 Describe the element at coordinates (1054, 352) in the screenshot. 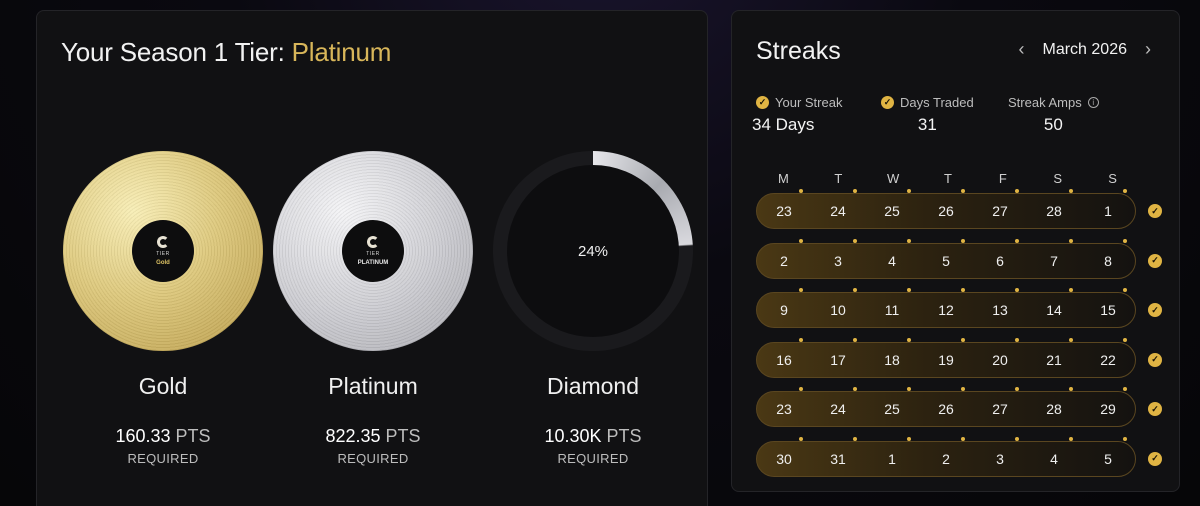

I see `calendar-day: 21` at that location.